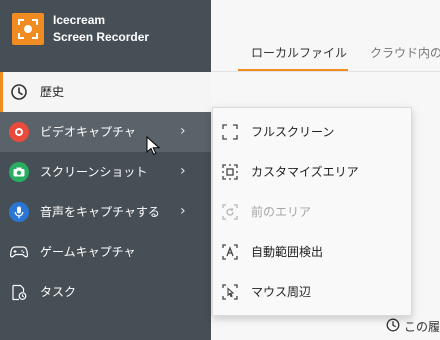 The height and width of the screenshot is (340, 440). I want to click on submenu-item-custom-area: カスタマイズエリア, so click(312, 172).